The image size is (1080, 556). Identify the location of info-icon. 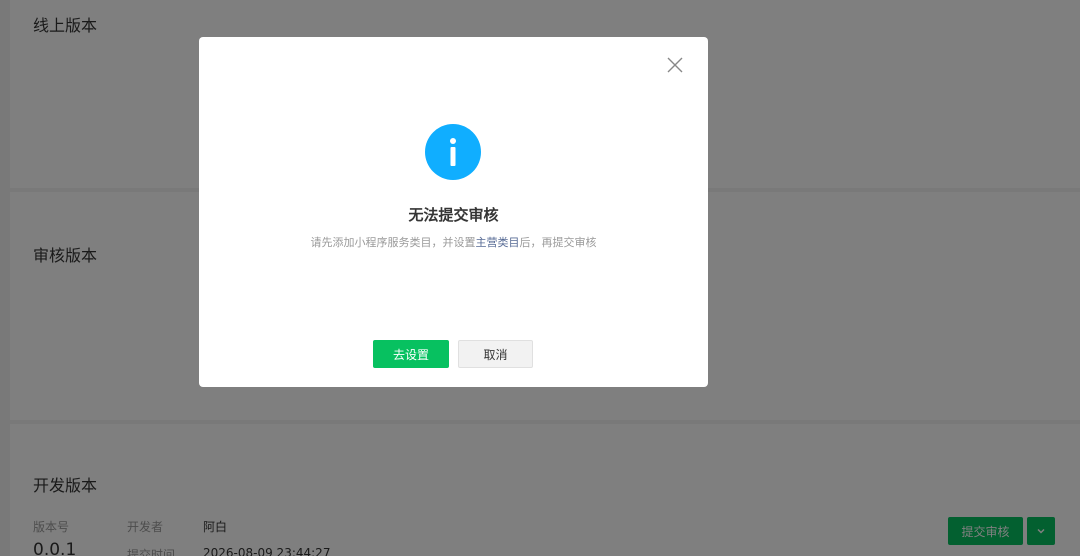
(453, 152).